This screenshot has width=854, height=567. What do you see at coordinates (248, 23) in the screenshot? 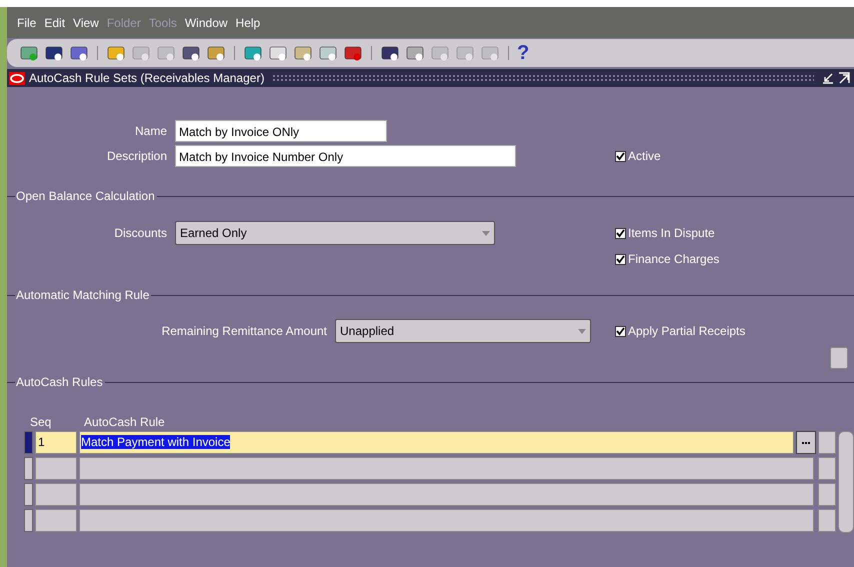
I see `menu-item: Help` at bounding box center [248, 23].